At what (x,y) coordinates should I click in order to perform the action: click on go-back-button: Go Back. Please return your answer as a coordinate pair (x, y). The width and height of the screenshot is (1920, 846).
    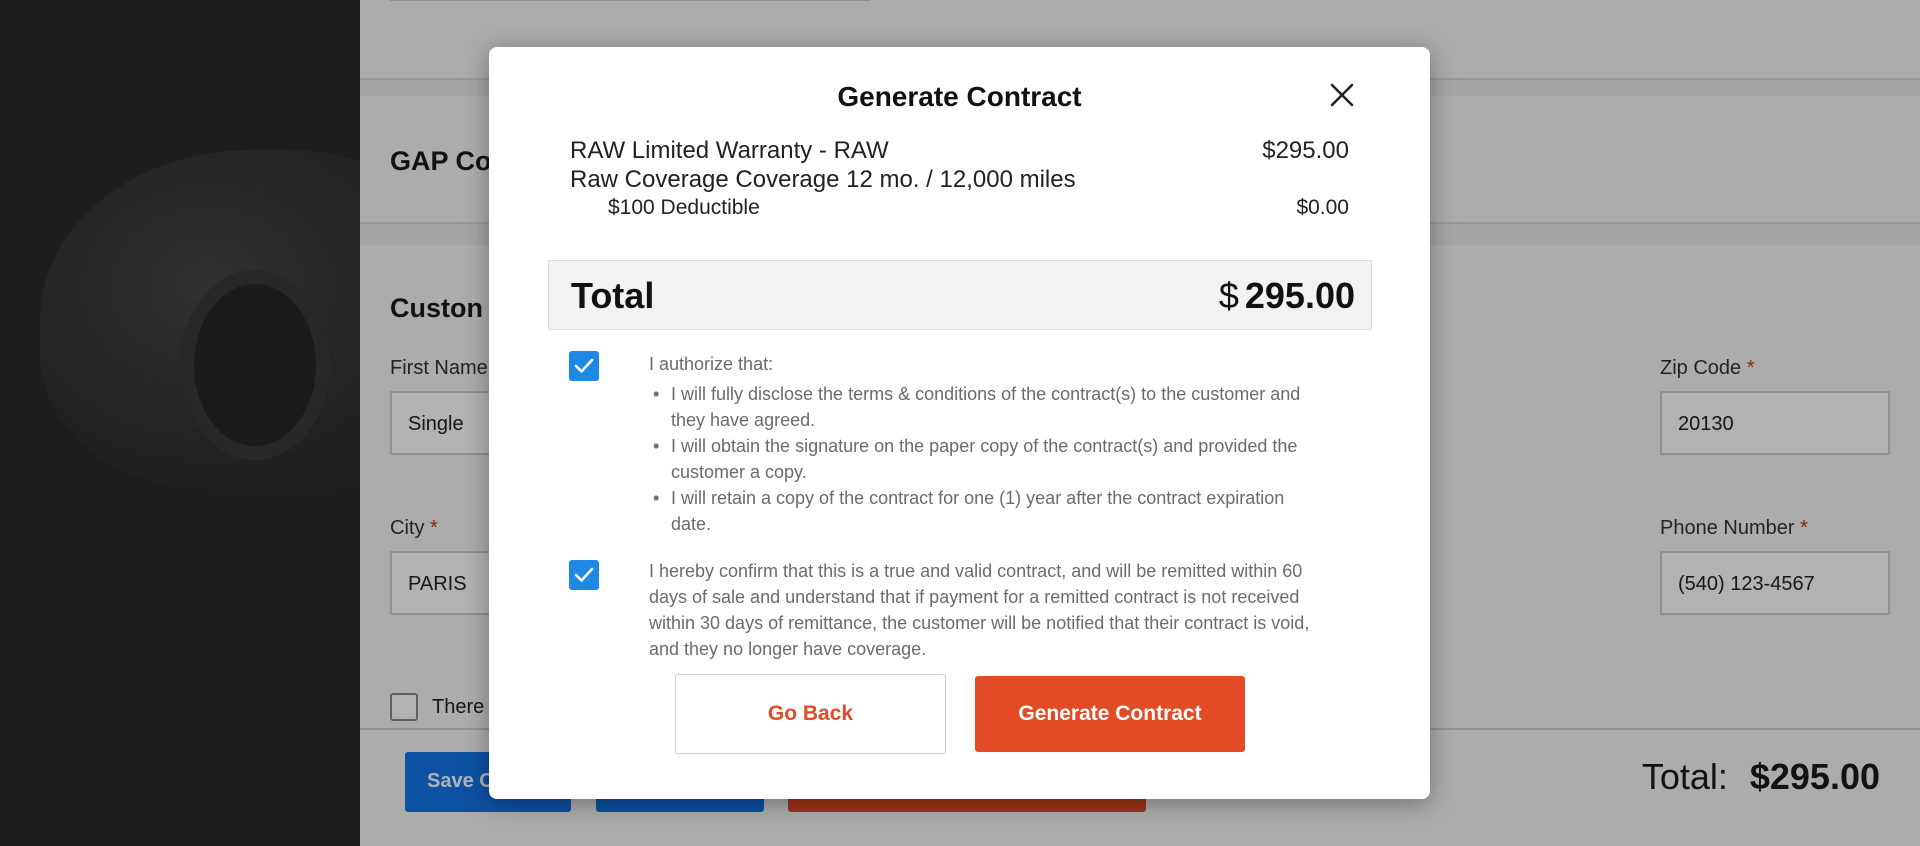
    Looking at the image, I should click on (810, 714).